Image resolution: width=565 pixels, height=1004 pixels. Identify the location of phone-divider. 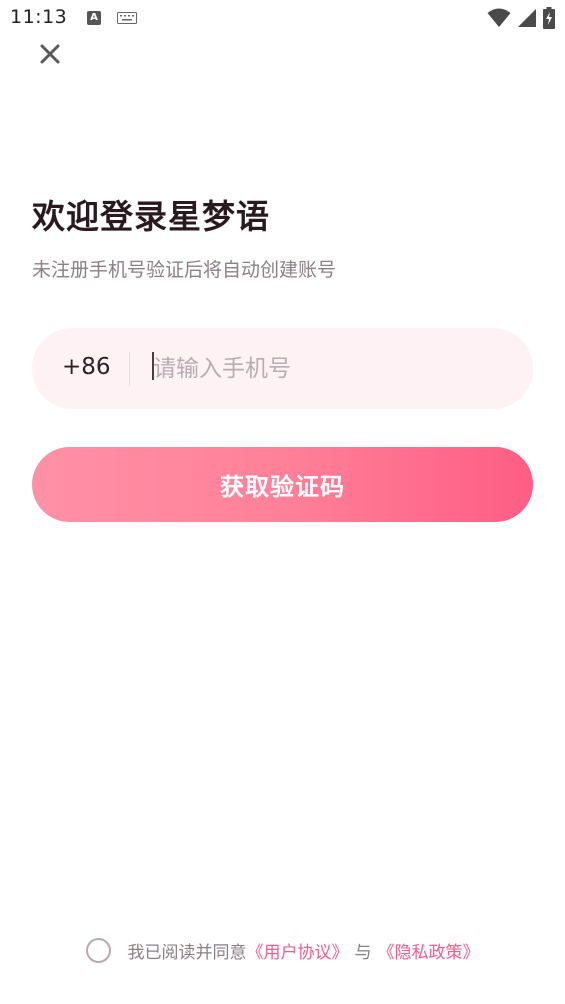
(129, 369).